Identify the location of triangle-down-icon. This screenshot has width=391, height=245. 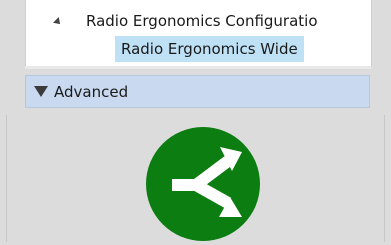
(41, 91).